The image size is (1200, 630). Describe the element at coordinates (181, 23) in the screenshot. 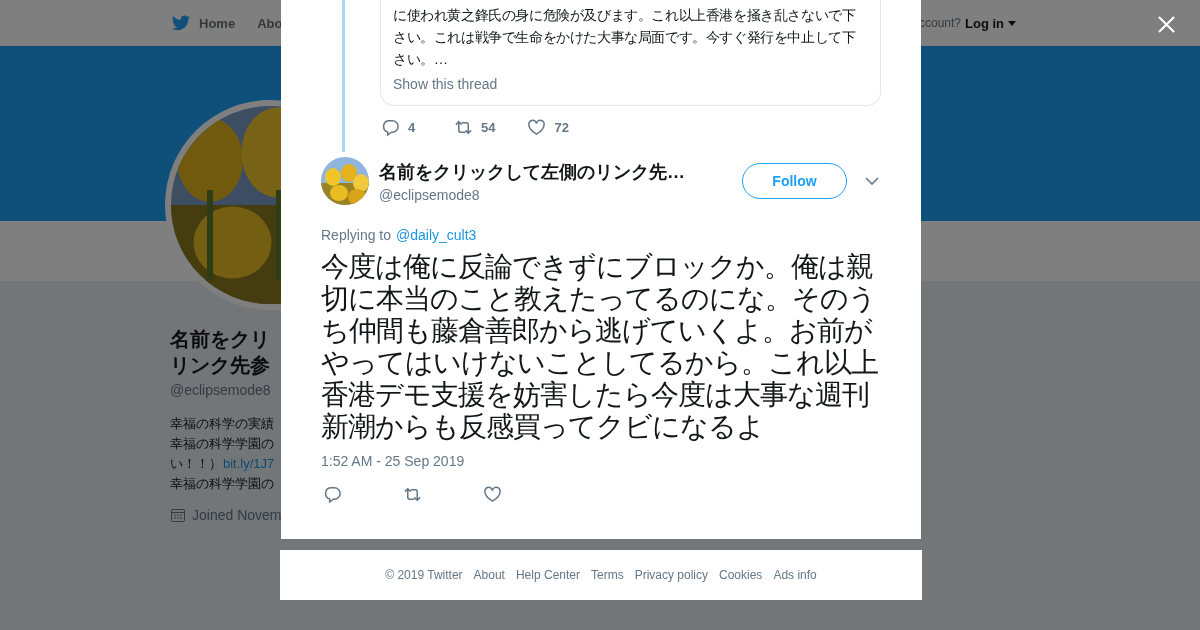

I see `bird-icon` at that location.